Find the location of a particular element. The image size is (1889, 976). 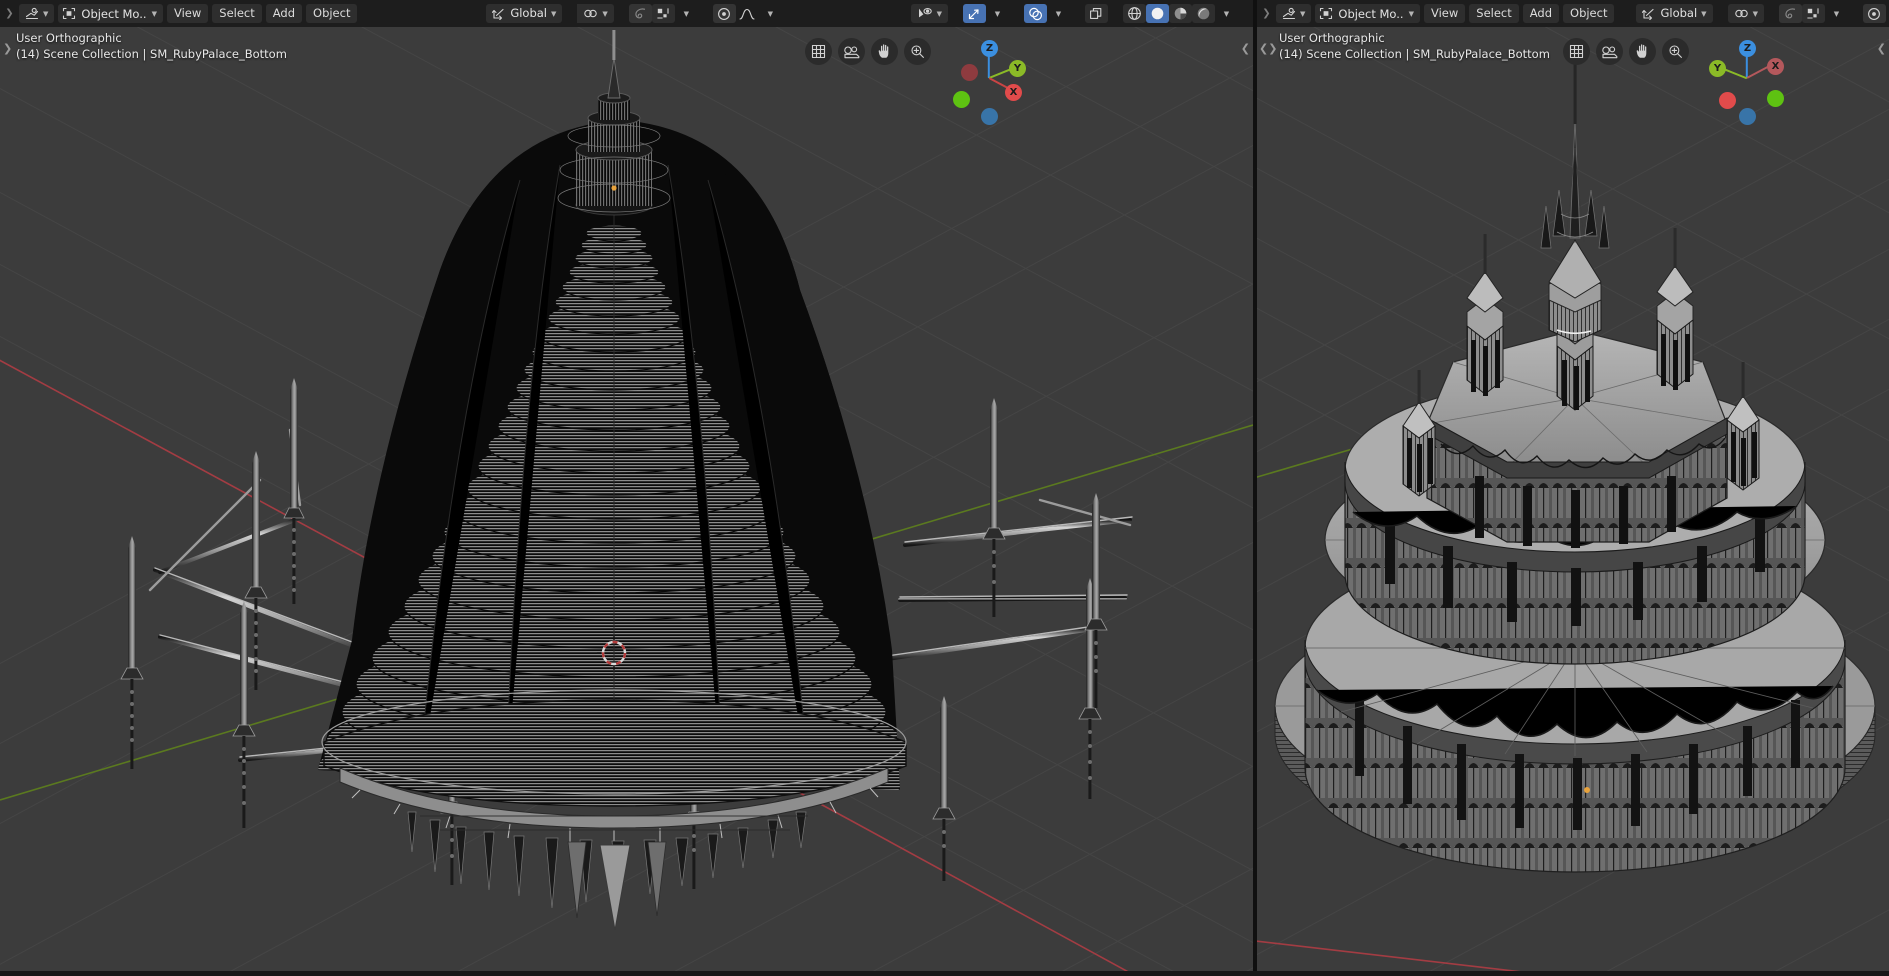

interaction-mode-label-right: Object Mo.. is located at coordinates (1371, 13).